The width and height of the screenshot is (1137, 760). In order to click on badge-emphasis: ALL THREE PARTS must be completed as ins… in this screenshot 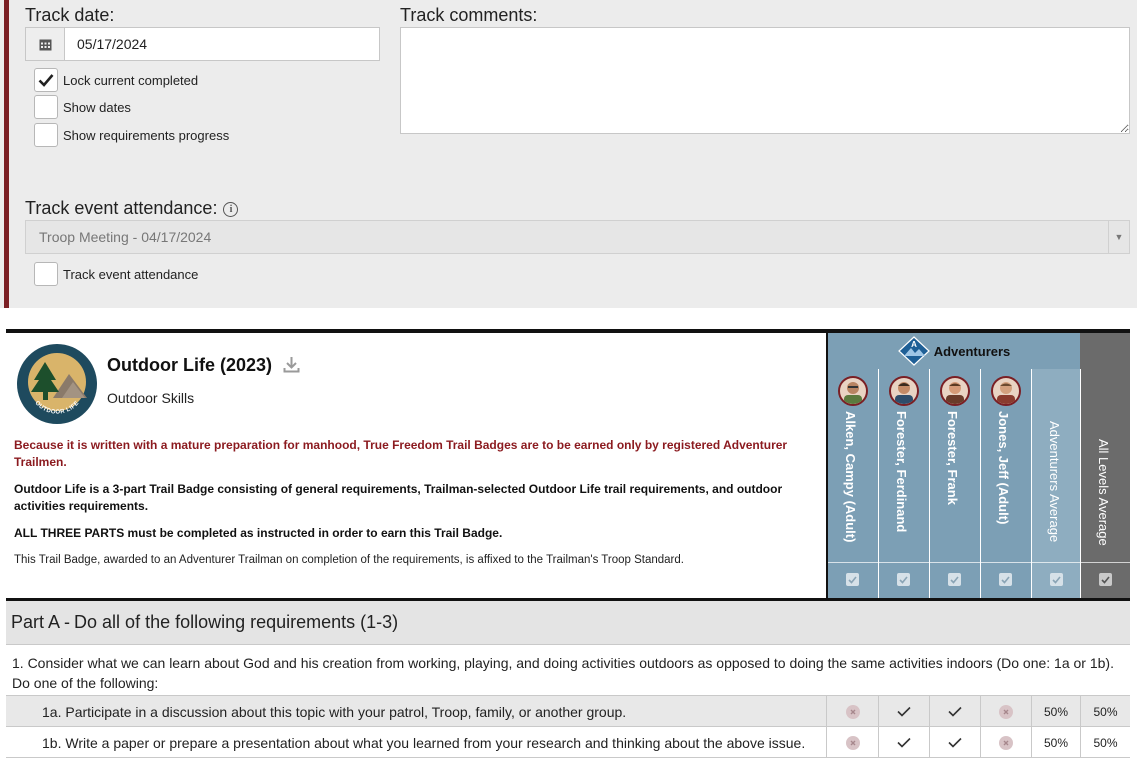, I will do `click(258, 533)`.